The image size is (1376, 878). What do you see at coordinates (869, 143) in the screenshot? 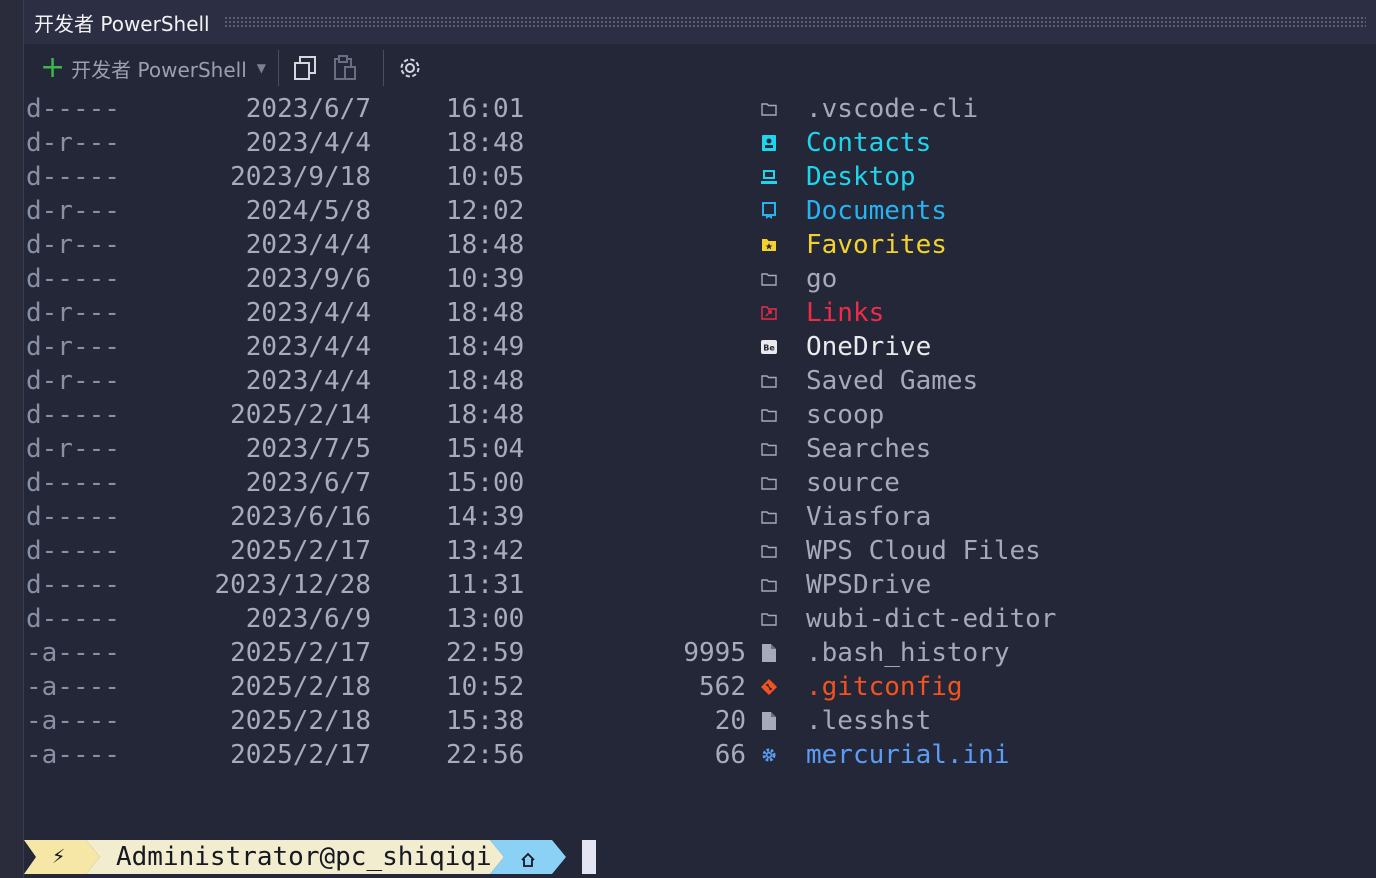
I see `item-name: Contacts` at bounding box center [869, 143].